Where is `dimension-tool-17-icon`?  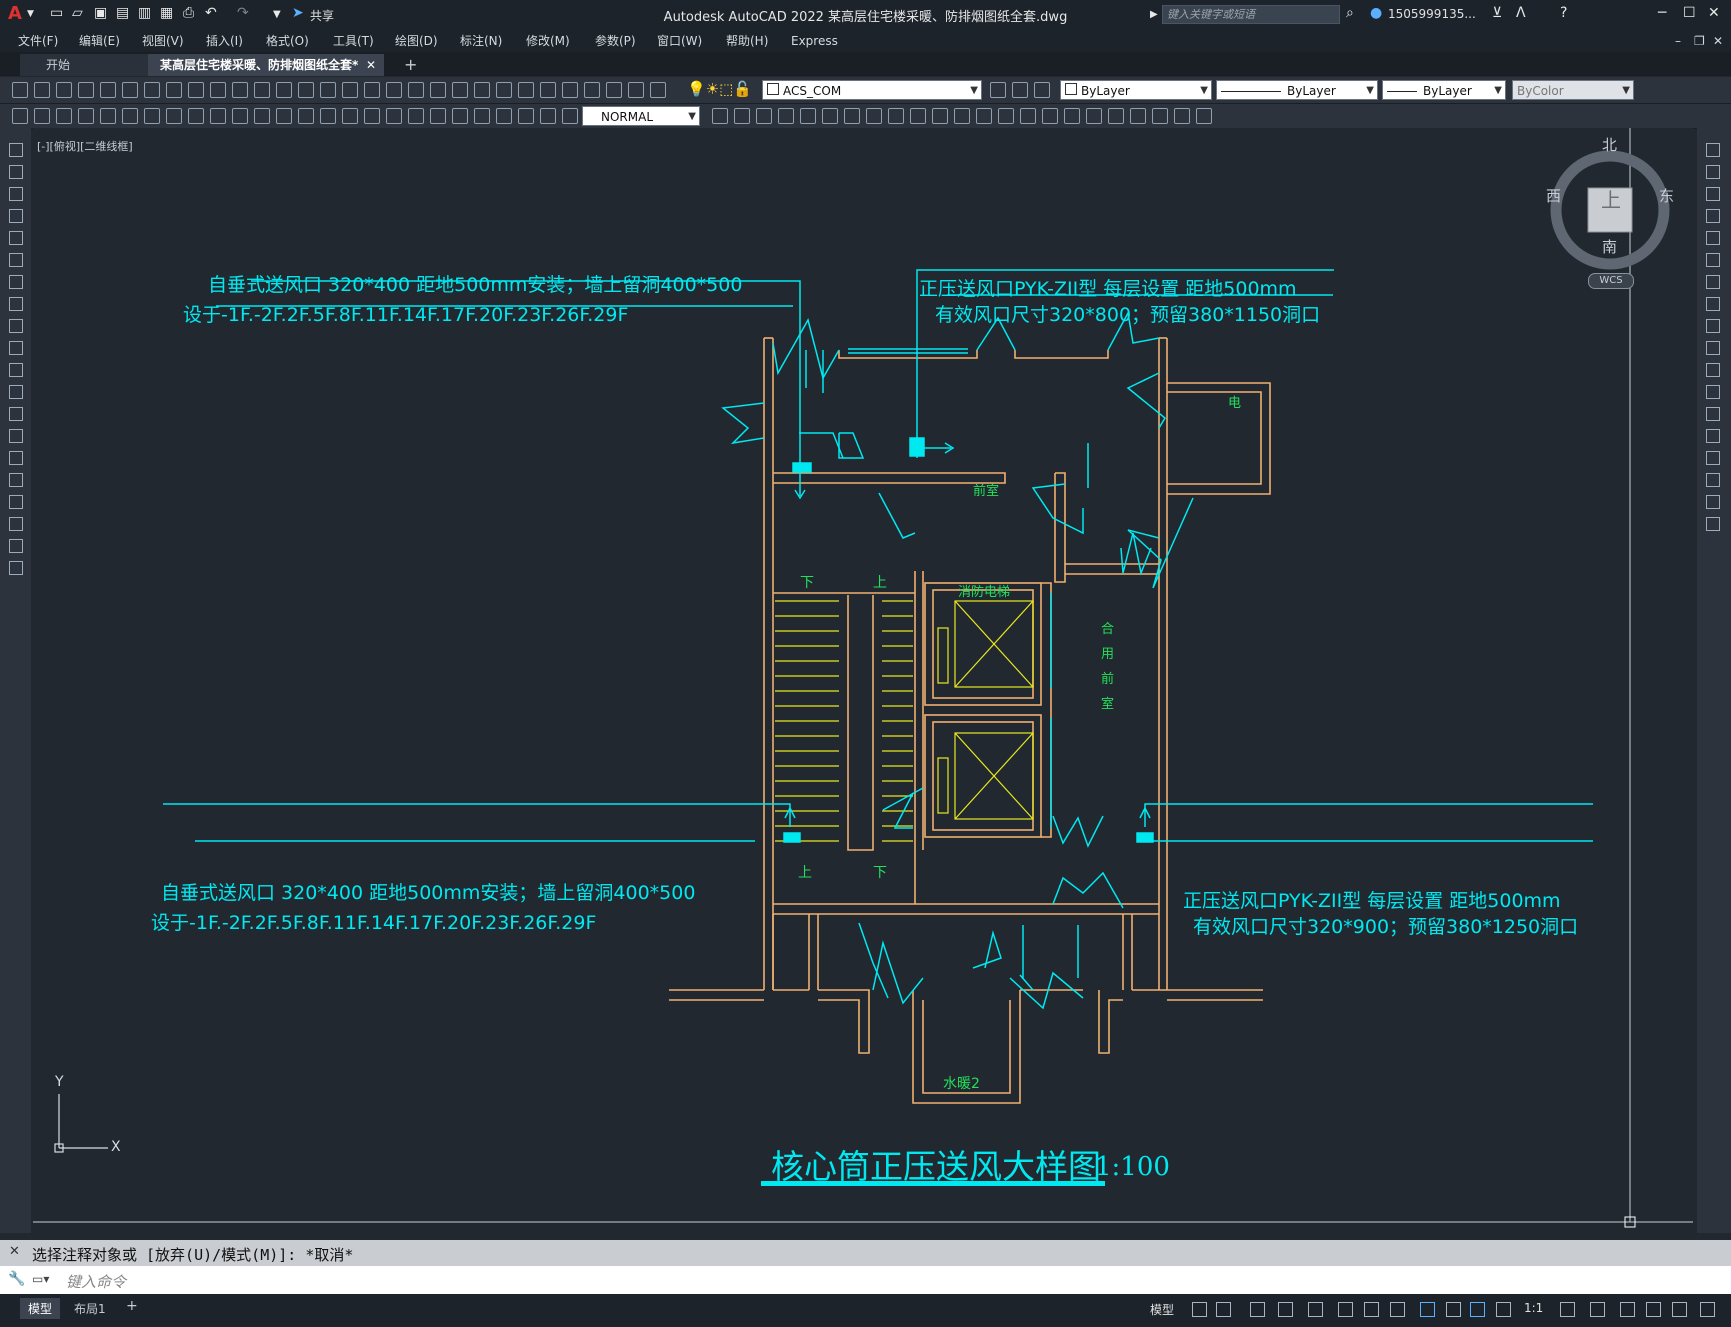
dimension-tool-17-icon is located at coordinates (394, 116).